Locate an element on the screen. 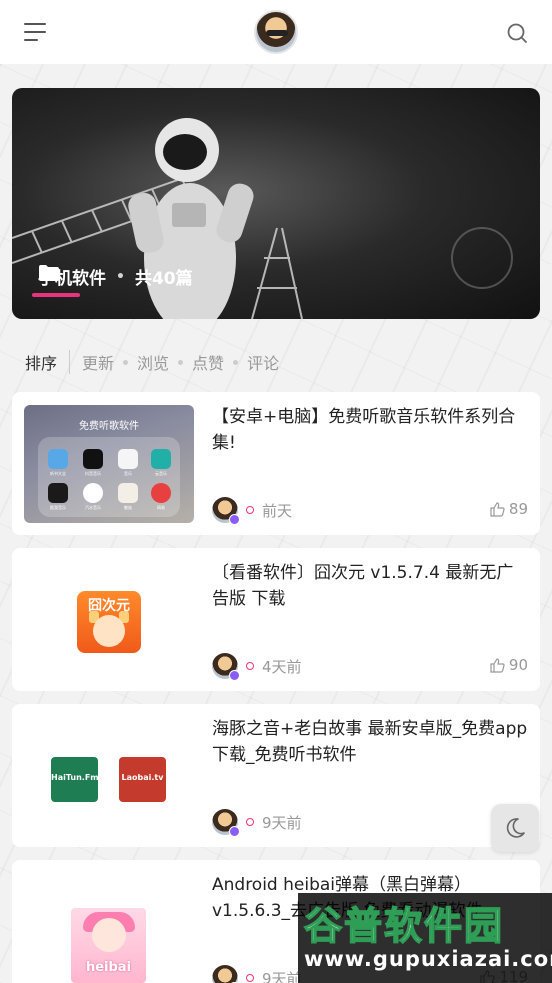  banner-accent-bar is located at coordinates (56, 295).